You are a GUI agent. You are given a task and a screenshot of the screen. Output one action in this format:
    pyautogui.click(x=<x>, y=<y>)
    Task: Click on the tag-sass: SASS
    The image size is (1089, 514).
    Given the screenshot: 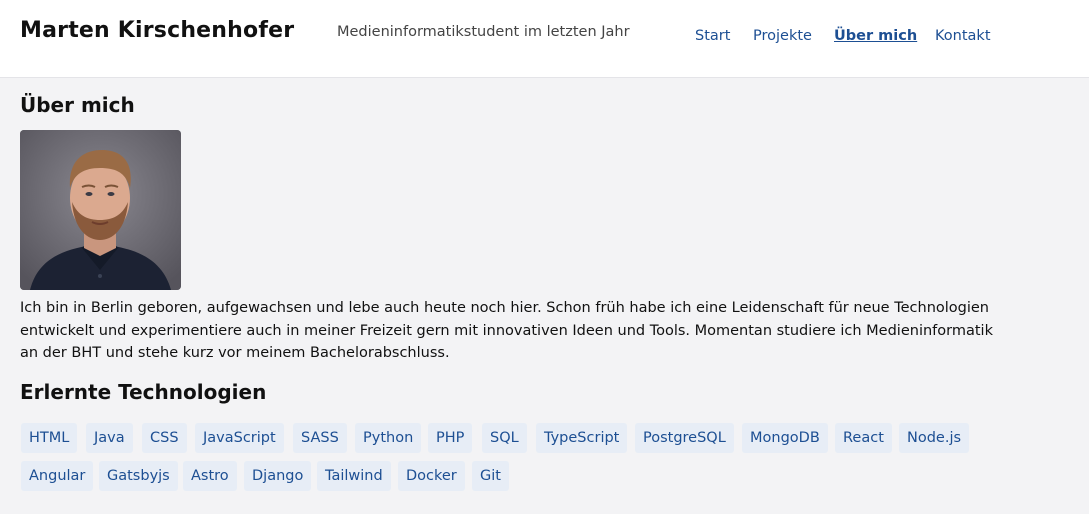 What is the action you would take?
    pyautogui.click(x=320, y=438)
    